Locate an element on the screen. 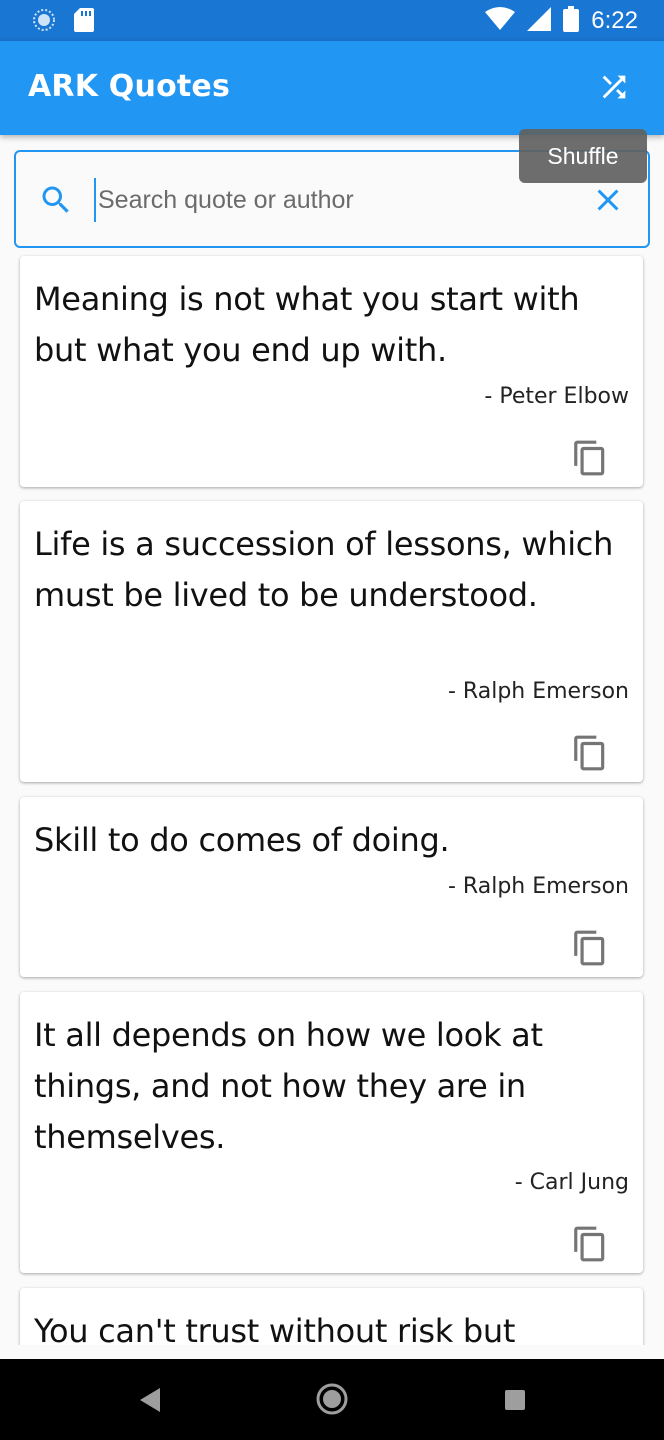 The width and height of the screenshot is (664, 1440). back-icon is located at coordinates (150, 1400).